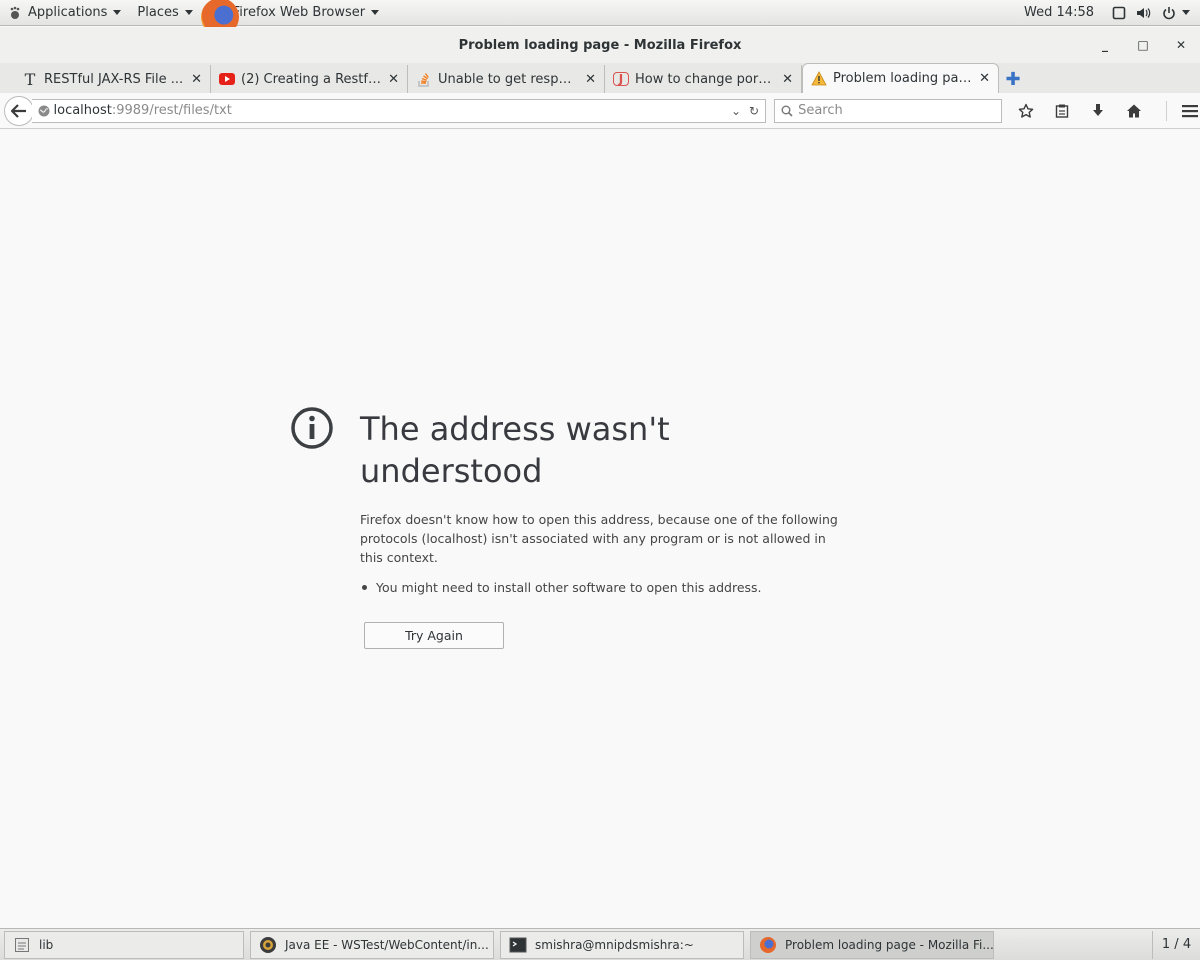 This screenshot has width=1200, height=960. I want to click on url-bar: localhost:9989/rest/files/txt ⌄ ↻, so click(399, 110).